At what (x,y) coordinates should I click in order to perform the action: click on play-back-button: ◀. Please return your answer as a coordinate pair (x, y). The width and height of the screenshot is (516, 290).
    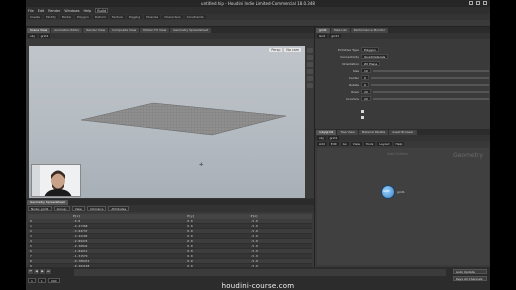
    Looking at the image, I should click on (36, 271).